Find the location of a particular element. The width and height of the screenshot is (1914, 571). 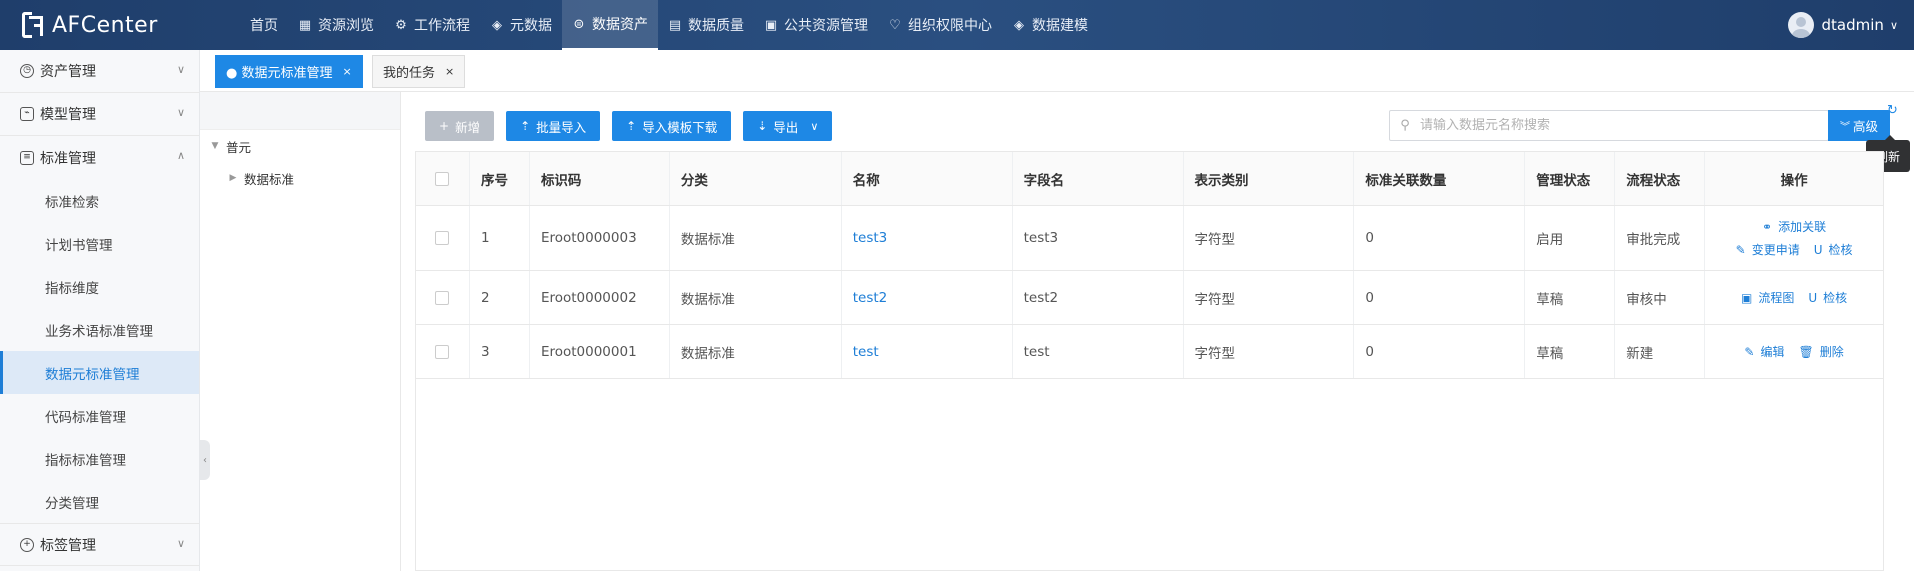

caret-down-icon: ▼ is located at coordinates (215, 146).